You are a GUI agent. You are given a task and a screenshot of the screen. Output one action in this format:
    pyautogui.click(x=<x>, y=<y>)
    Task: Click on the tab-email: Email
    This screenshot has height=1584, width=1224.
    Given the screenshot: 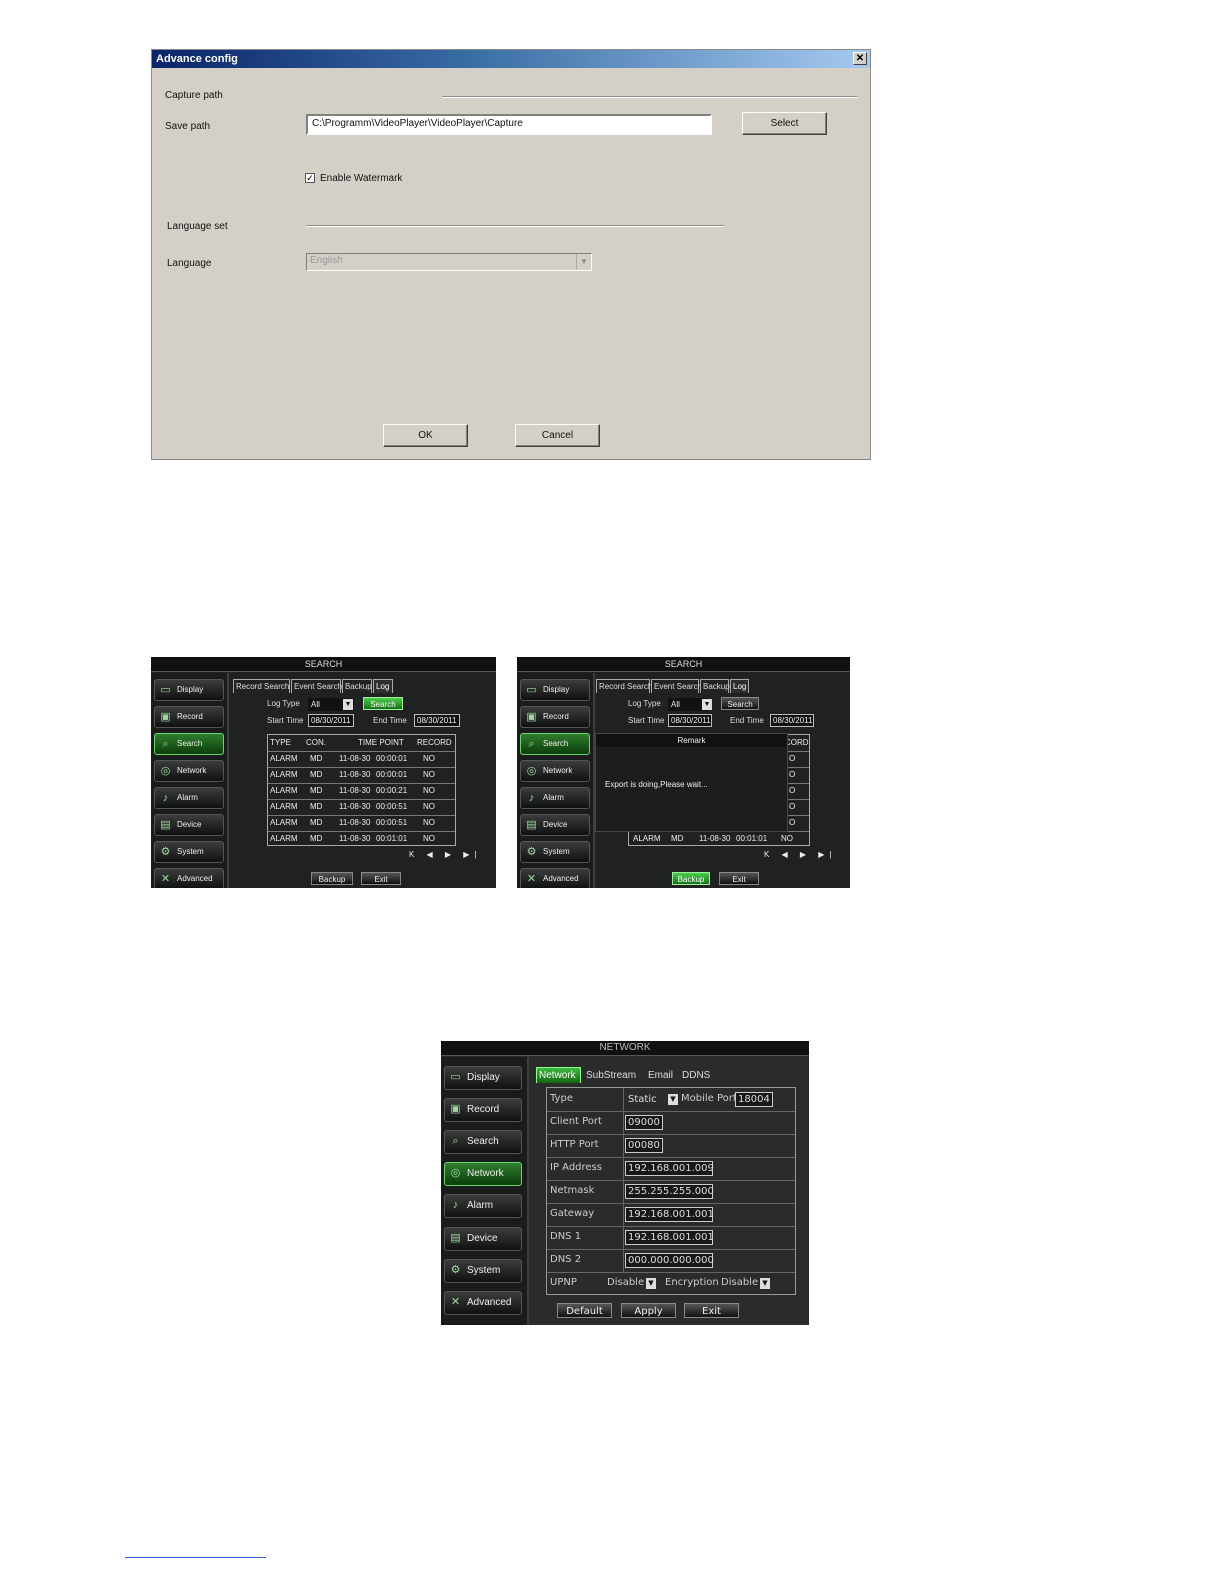 What is the action you would take?
    pyautogui.click(x=661, y=1075)
    